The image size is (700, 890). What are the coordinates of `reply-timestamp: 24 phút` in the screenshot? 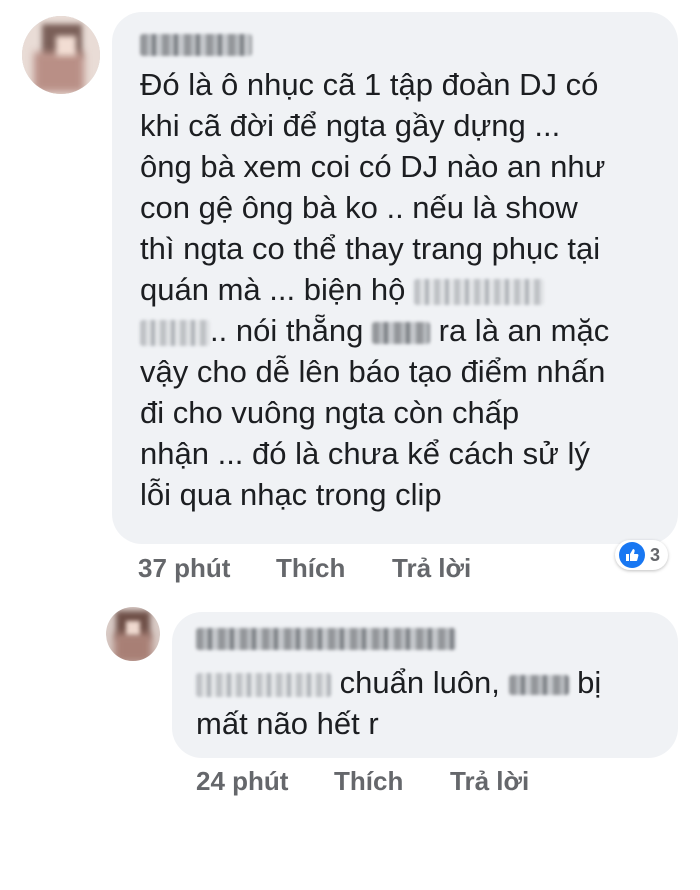 It's located at (242, 781).